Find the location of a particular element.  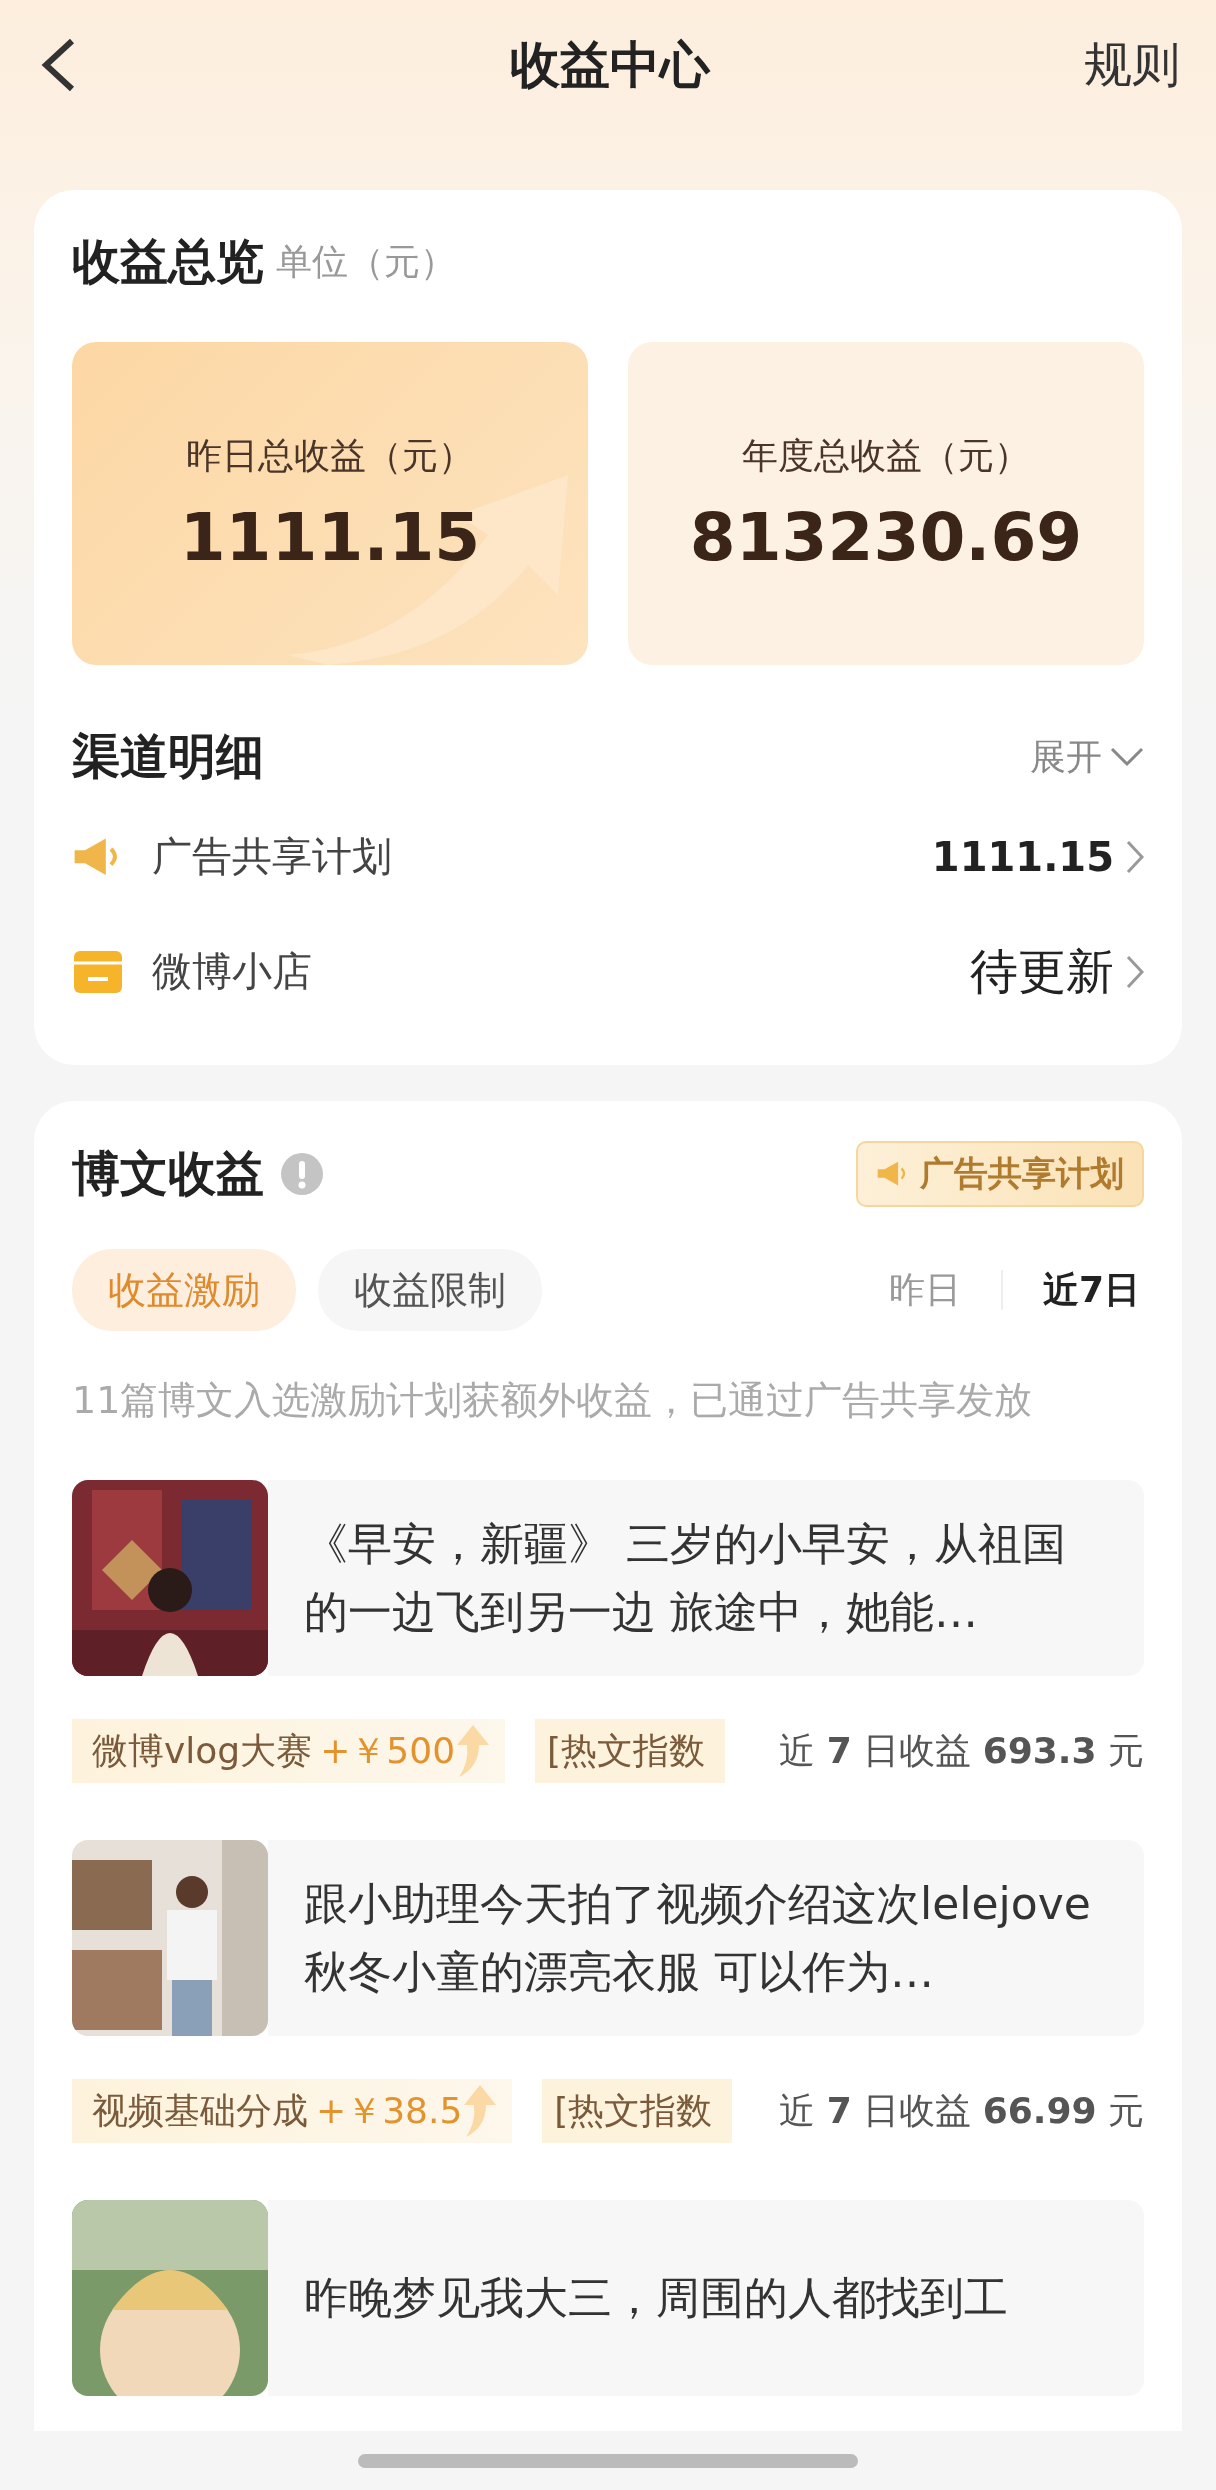

section-title: 收益总览 is located at coordinates (168, 261).